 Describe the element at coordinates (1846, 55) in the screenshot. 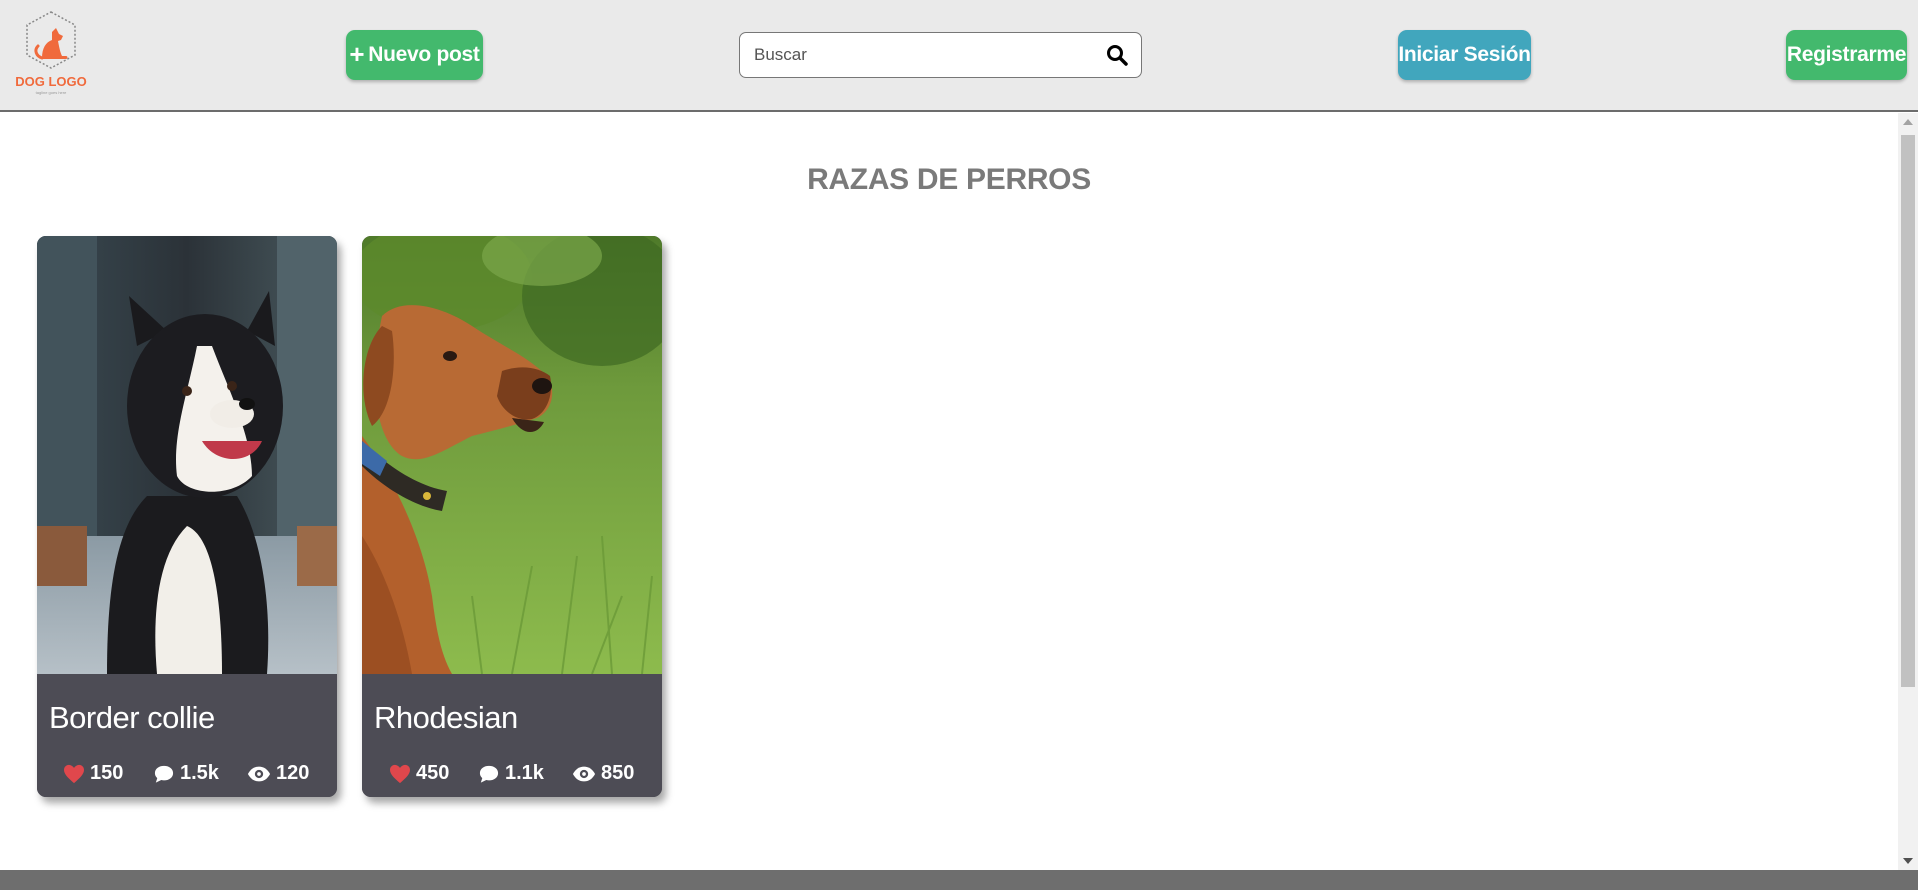

I see `register-button: Registrarme` at that location.